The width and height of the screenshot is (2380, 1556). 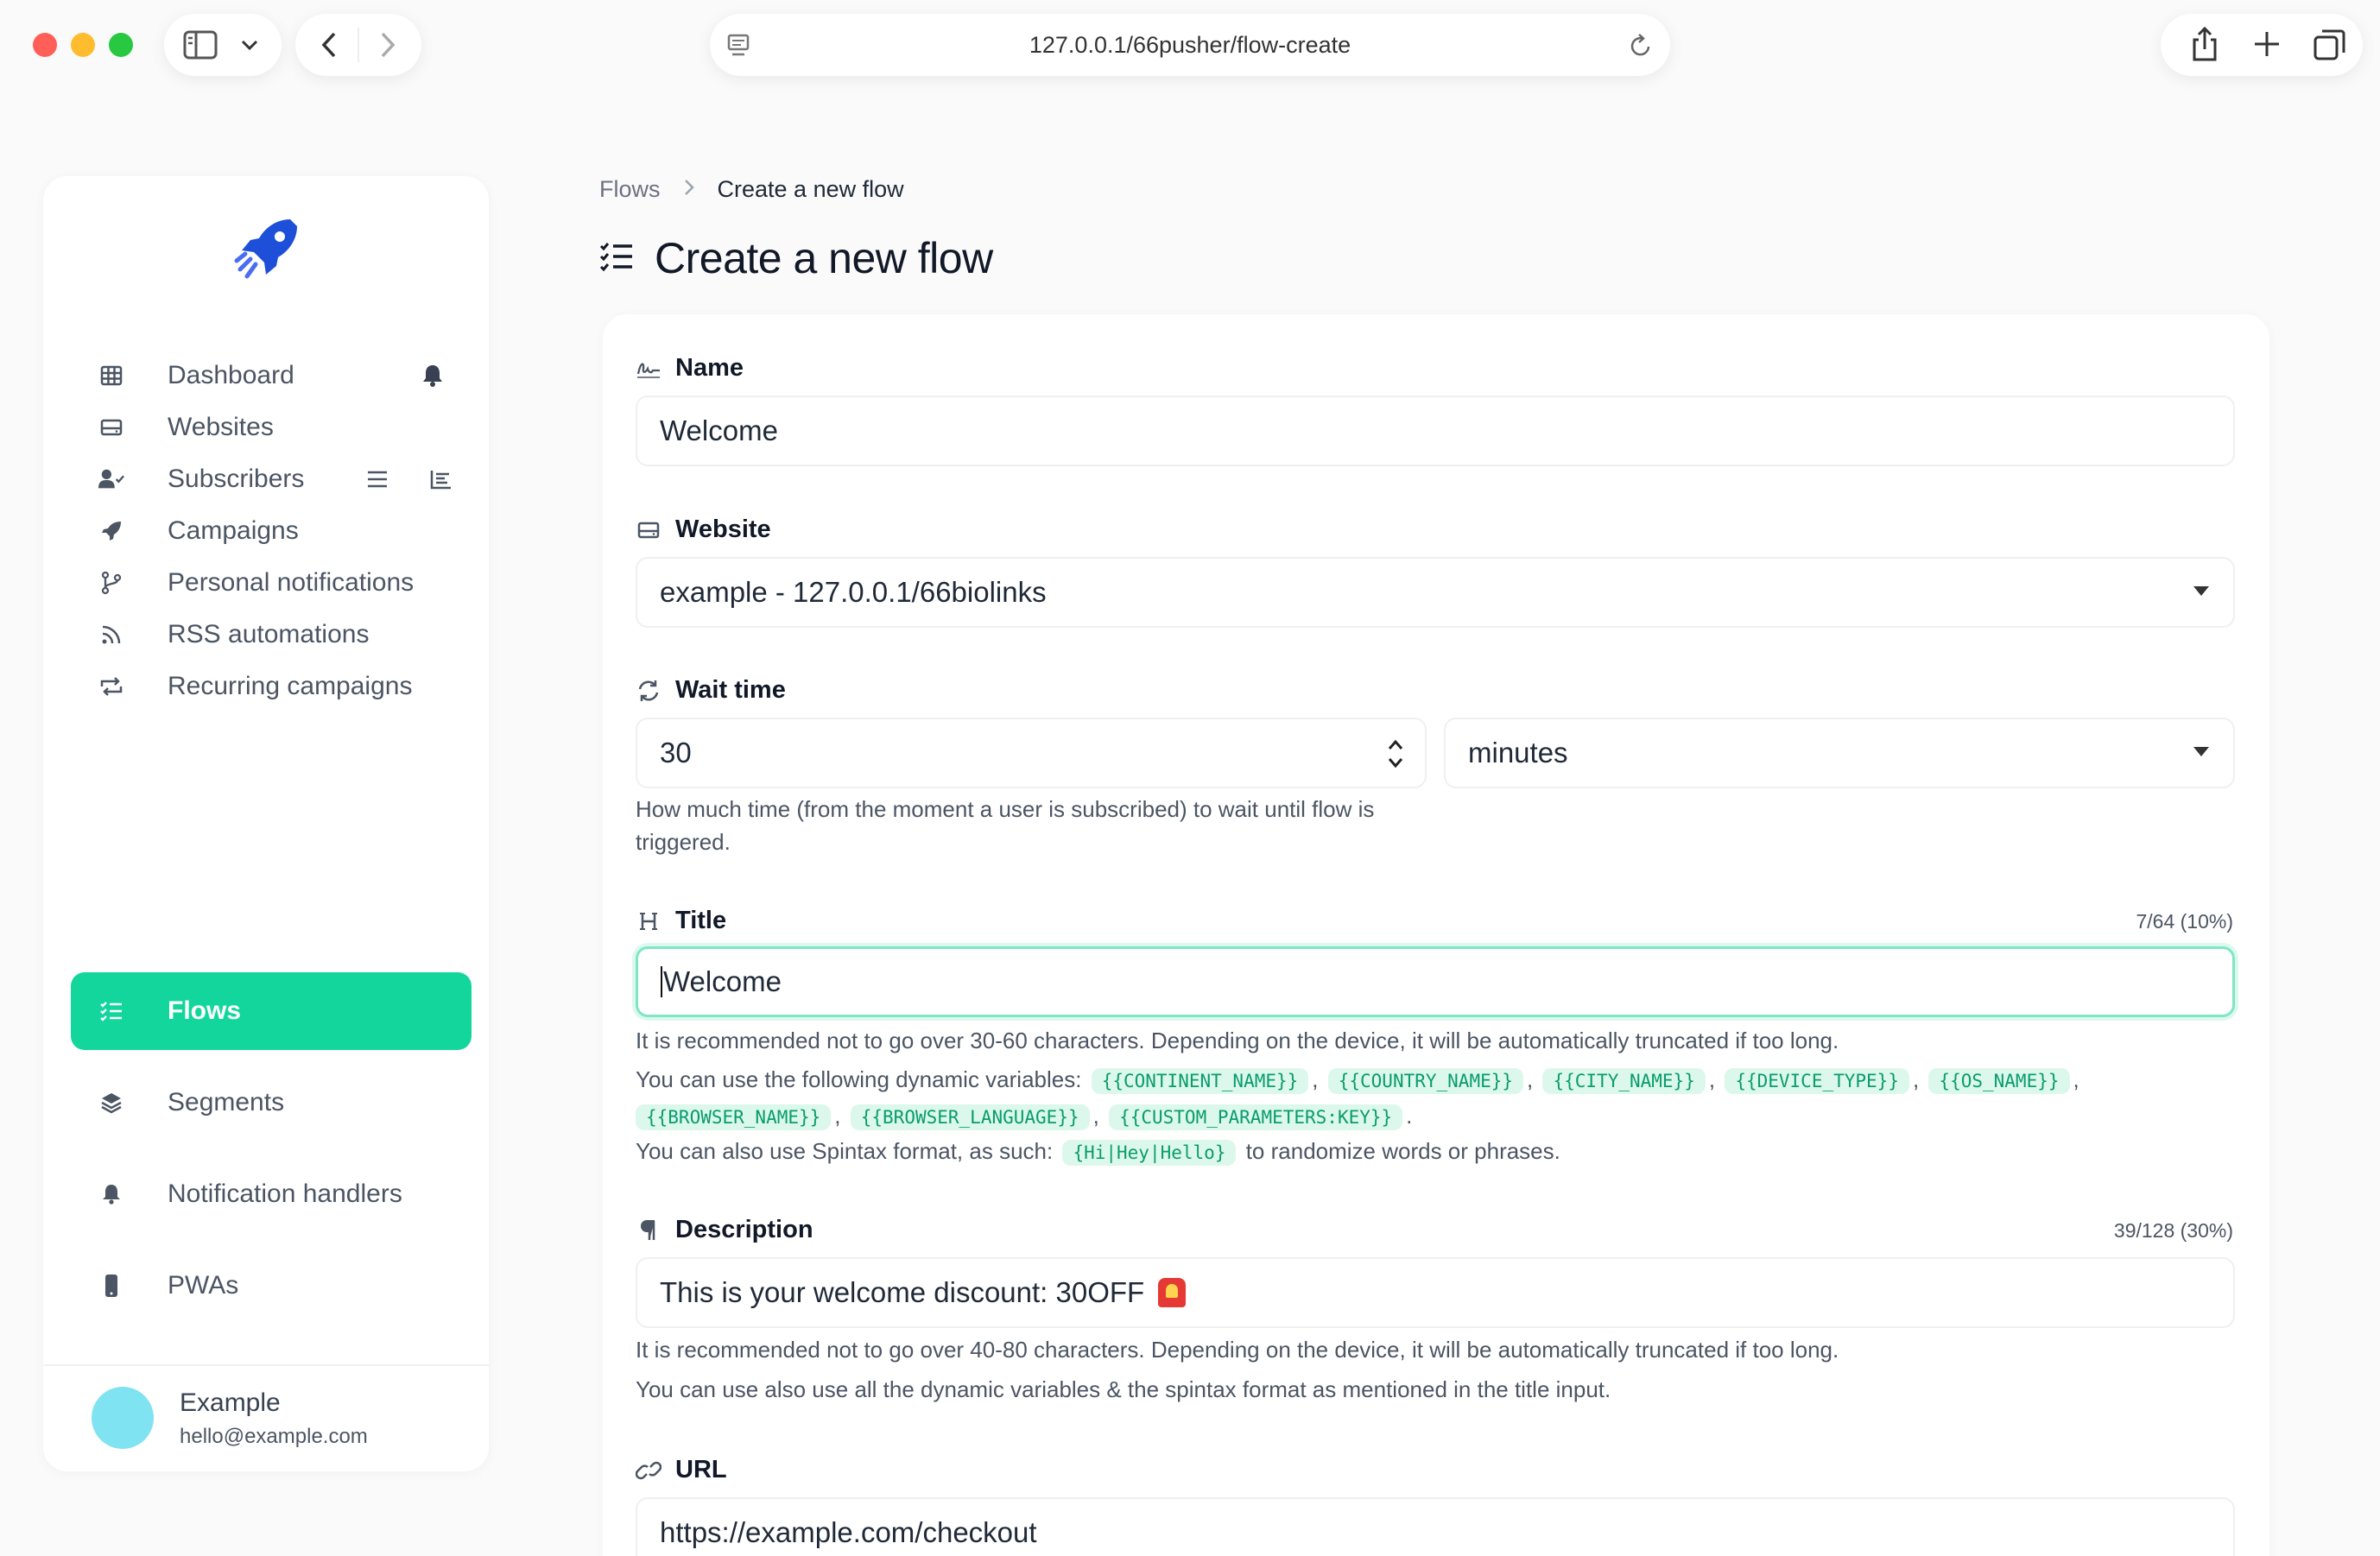 I want to click on title-char-counter: 7/64 (10%), so click(x=2184, y=922).